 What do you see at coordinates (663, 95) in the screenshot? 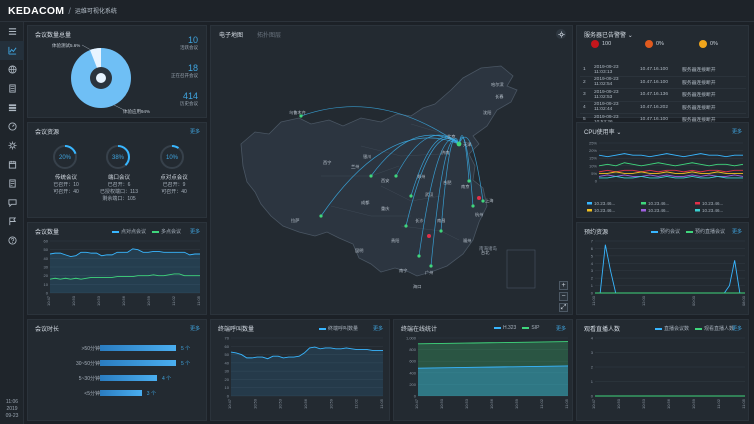
I see `alarm-row: 3 2019-09-23 11:02:53 10.47.16.136 服务器连接断开` at bounding box center [663, 95].